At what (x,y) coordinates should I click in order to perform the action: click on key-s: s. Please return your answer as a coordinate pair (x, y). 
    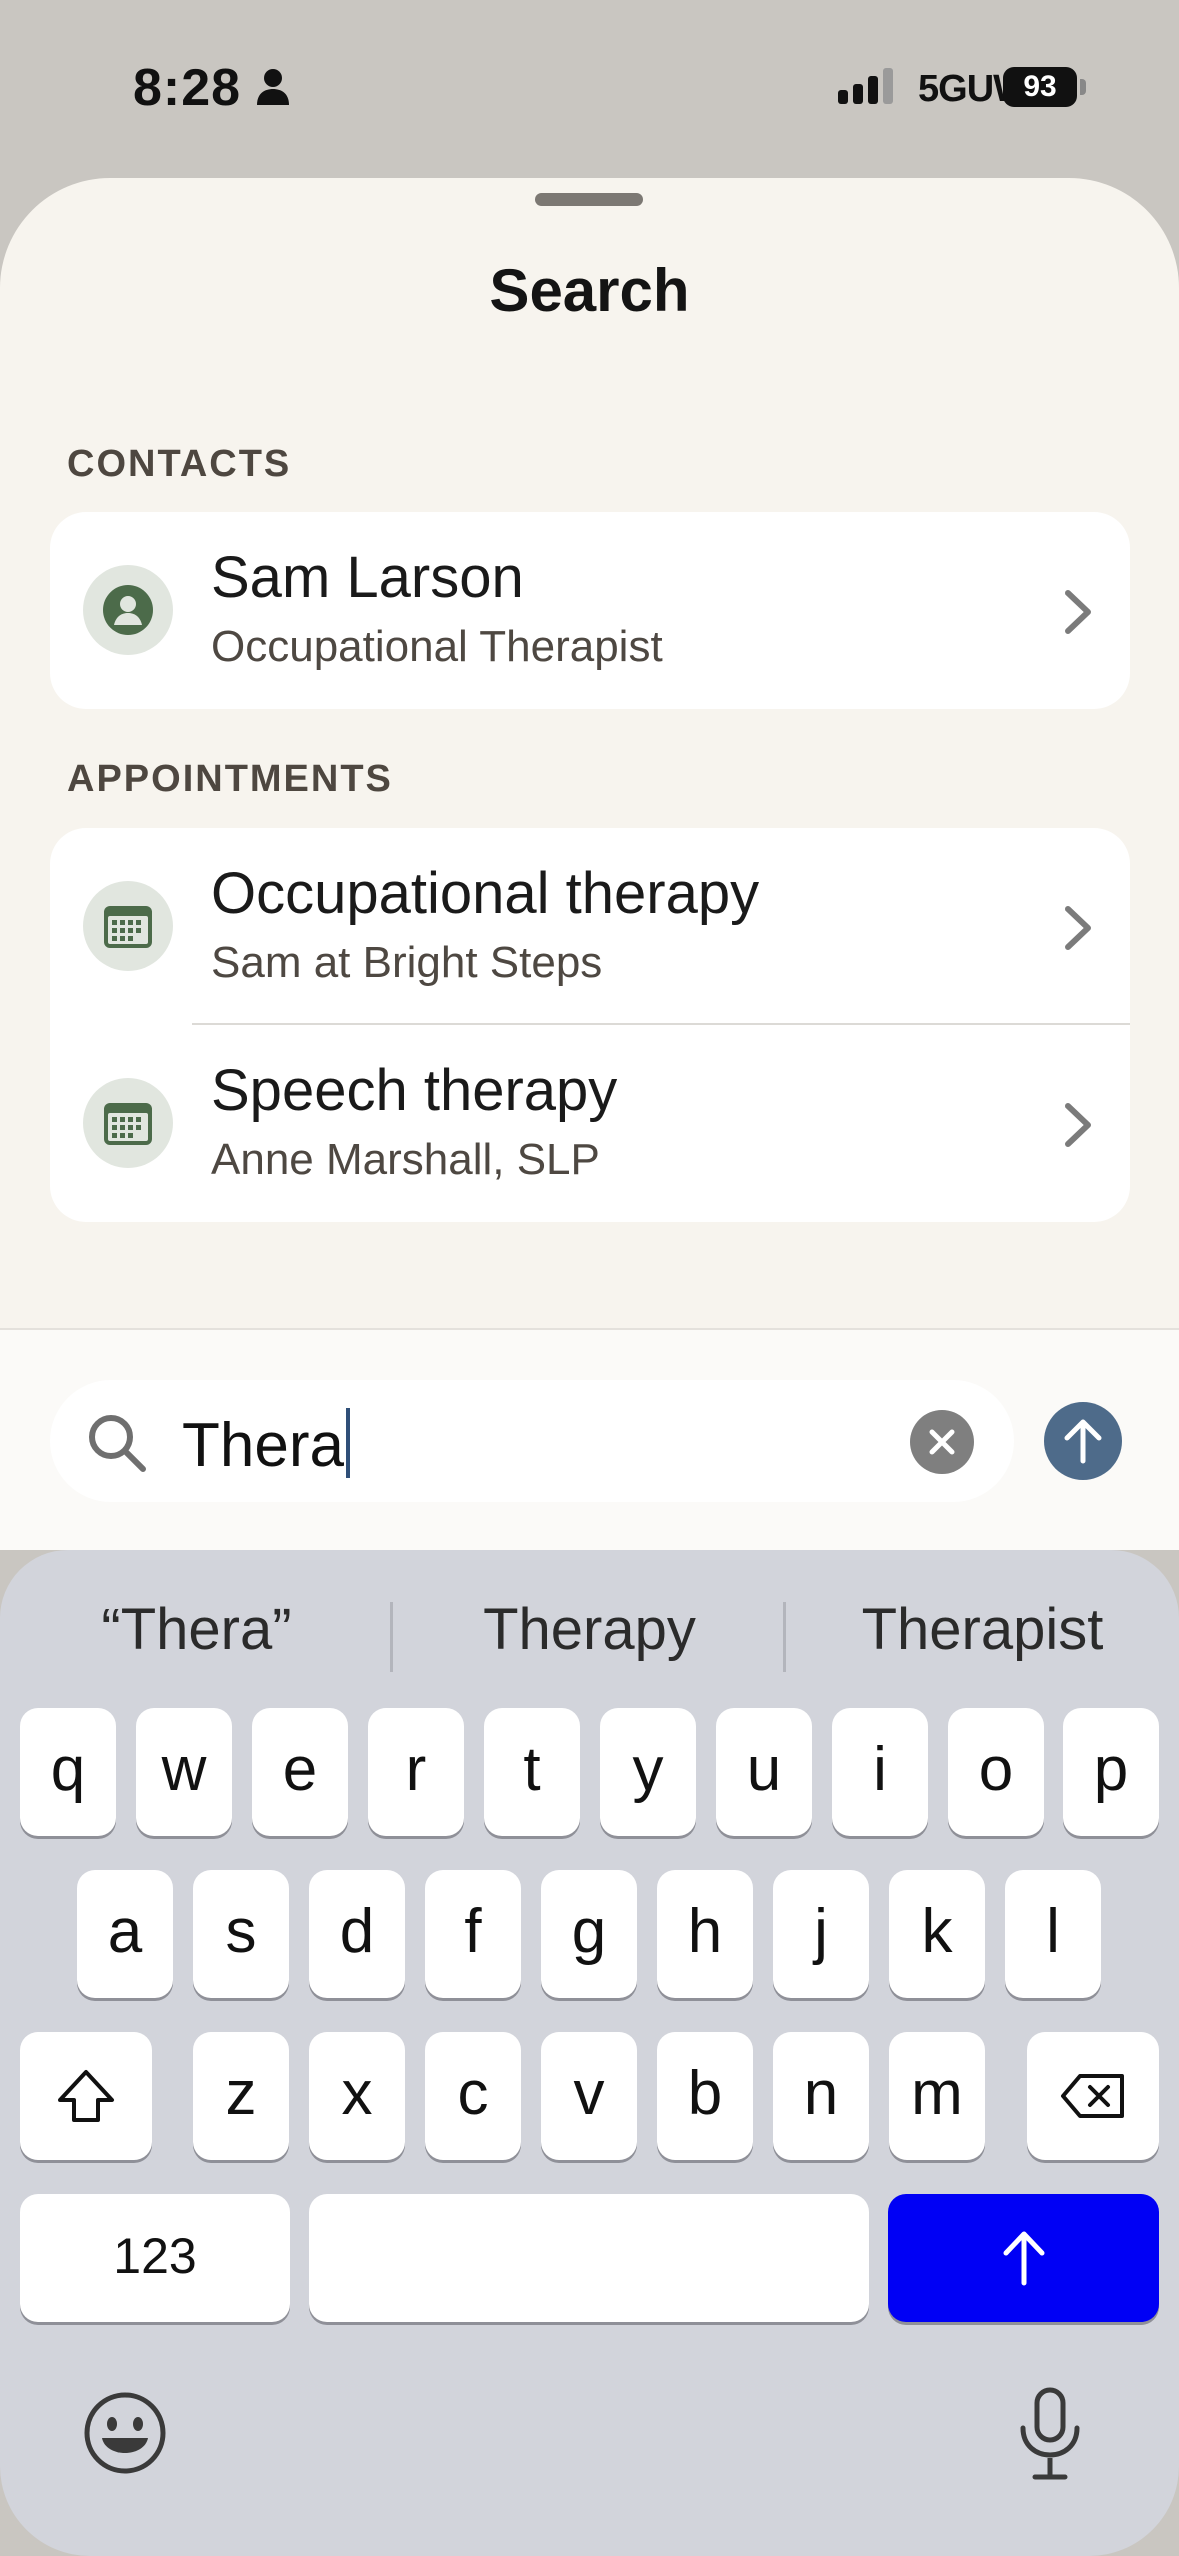
    Looking at the image, I should click on (241, 1934).